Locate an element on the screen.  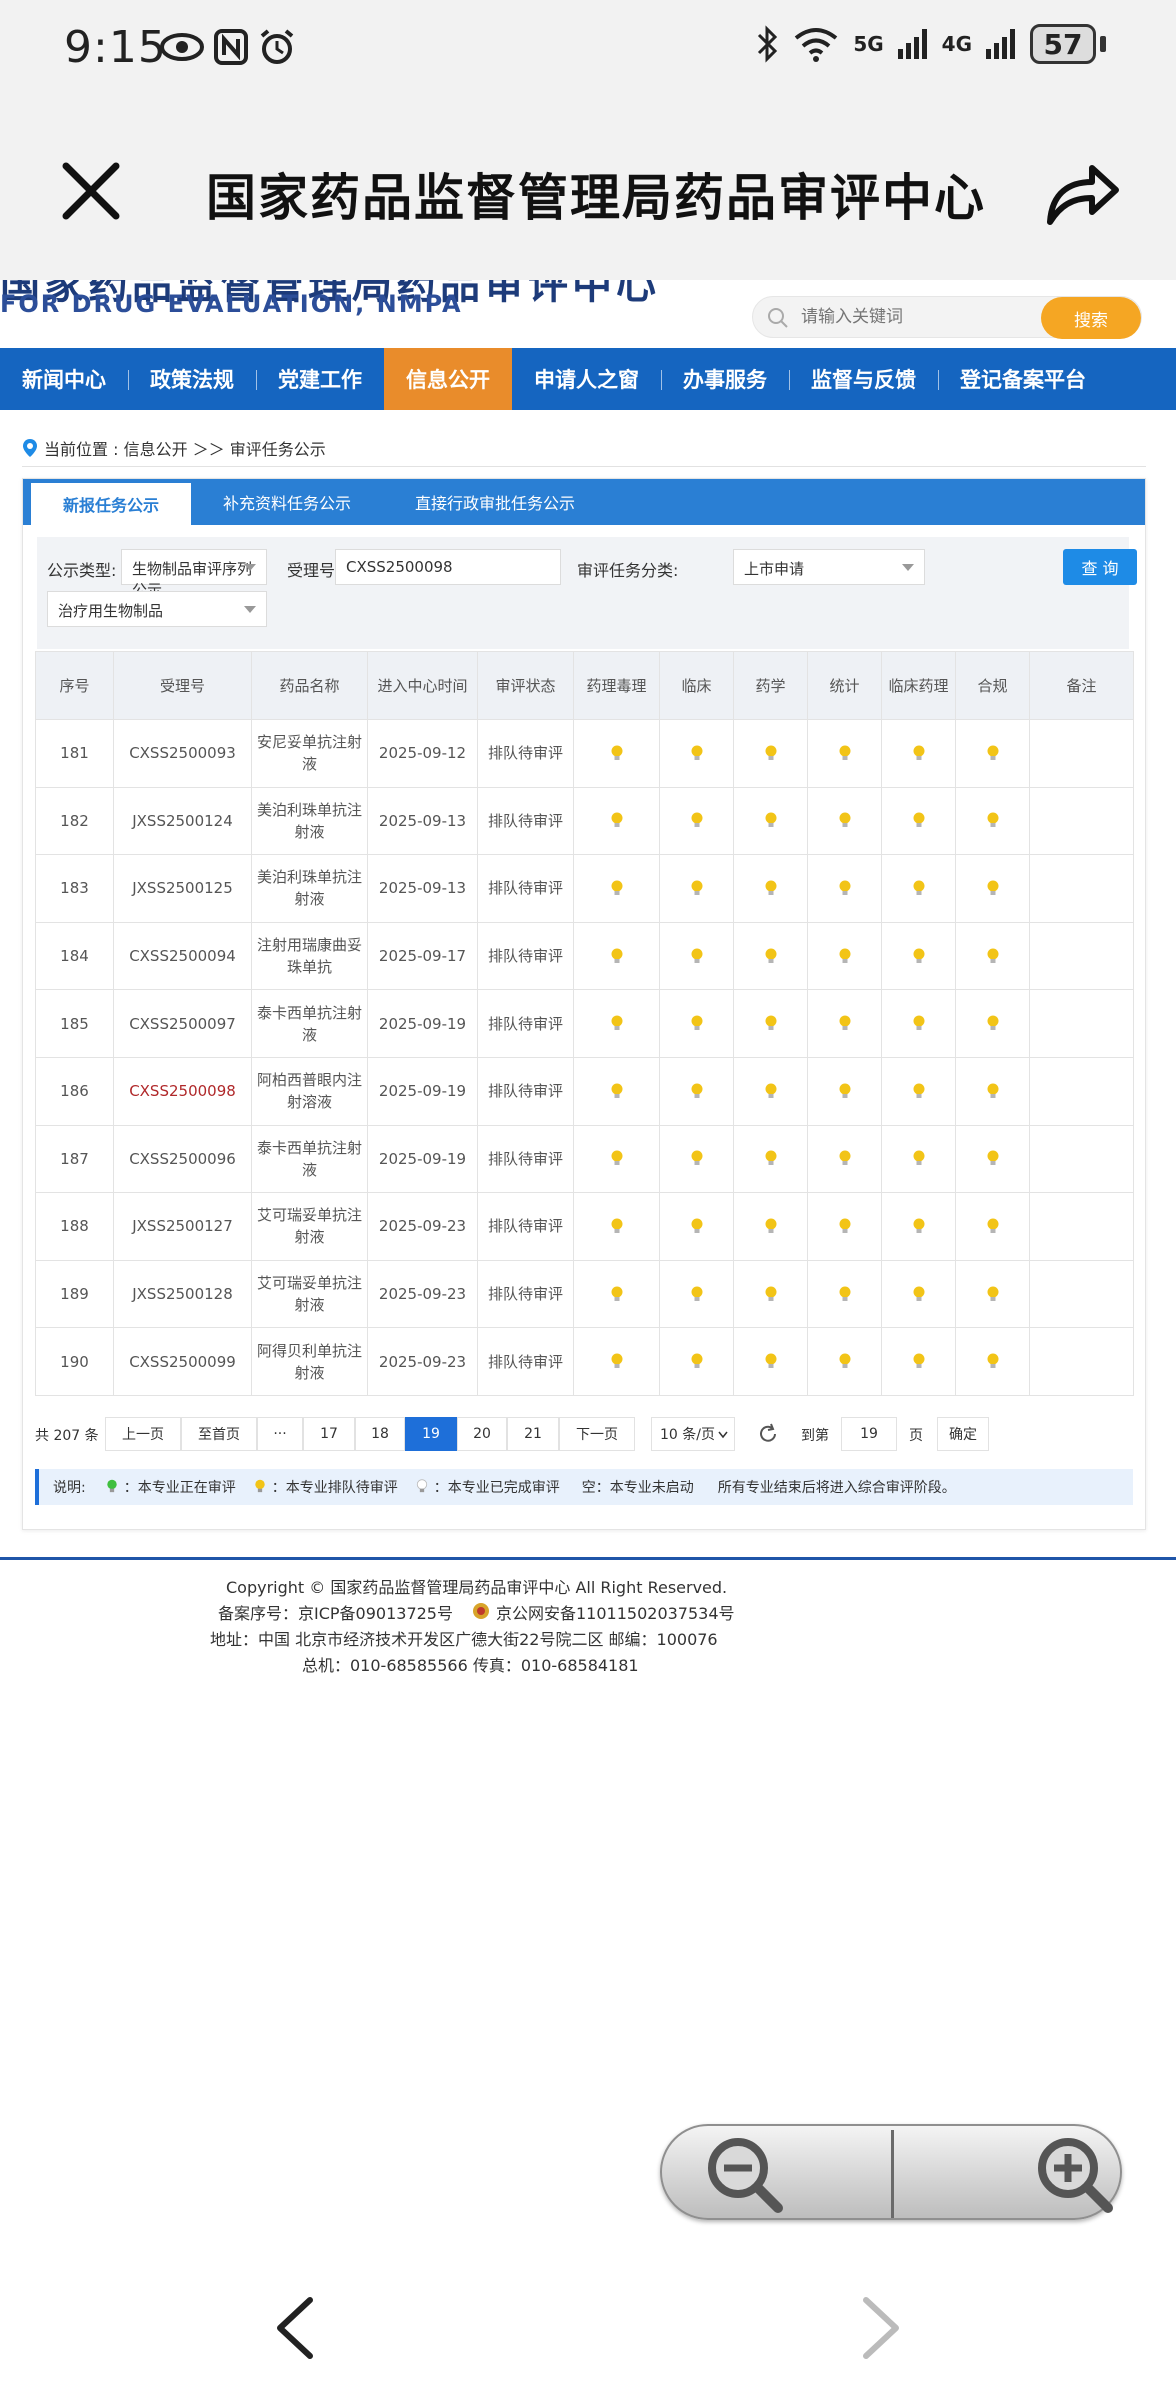
page-size-select: 10 条/页 is located at coordinates (693, 1434).